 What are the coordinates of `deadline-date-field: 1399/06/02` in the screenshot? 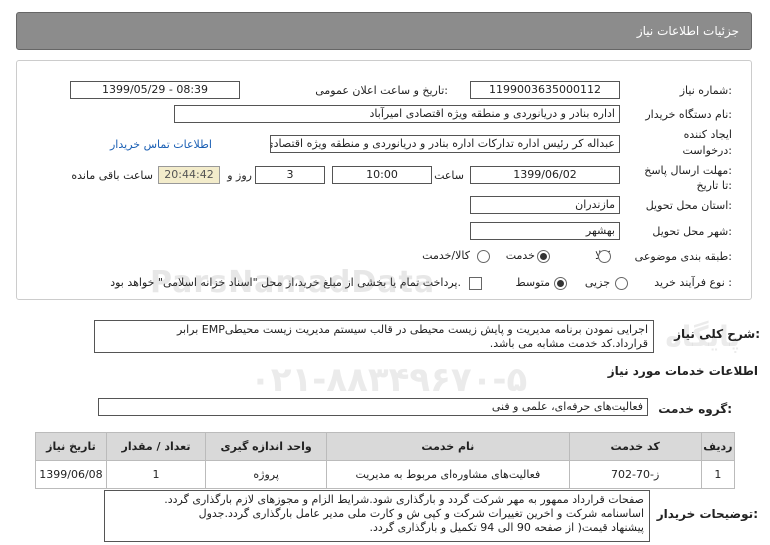 It's located at (545, 175).